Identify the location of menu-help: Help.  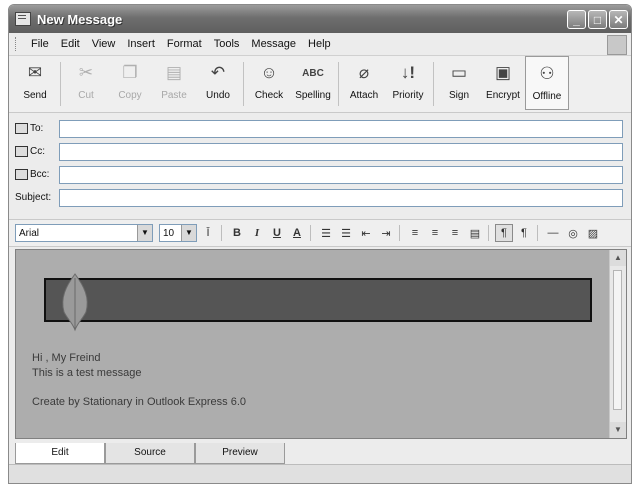
(319, 44).